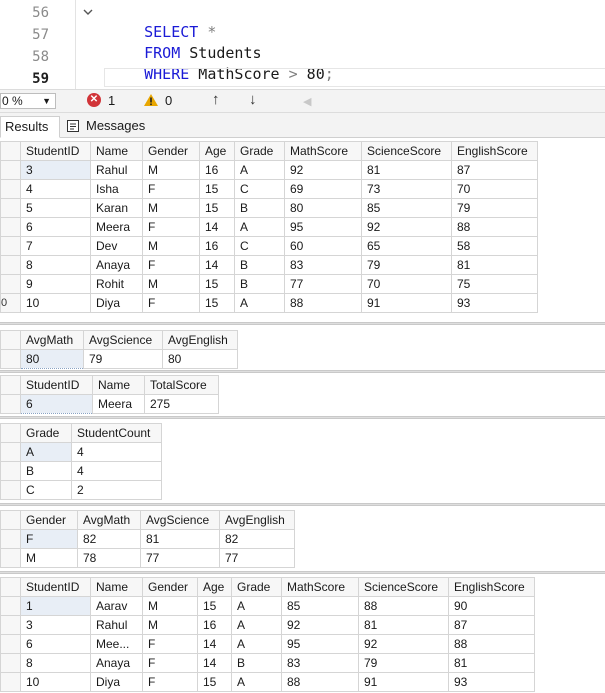 This screenshot has width=605, height=693. Describe the element at coordinates (30, 127) in the screenshot. I see `tab-results: Results` at that location.